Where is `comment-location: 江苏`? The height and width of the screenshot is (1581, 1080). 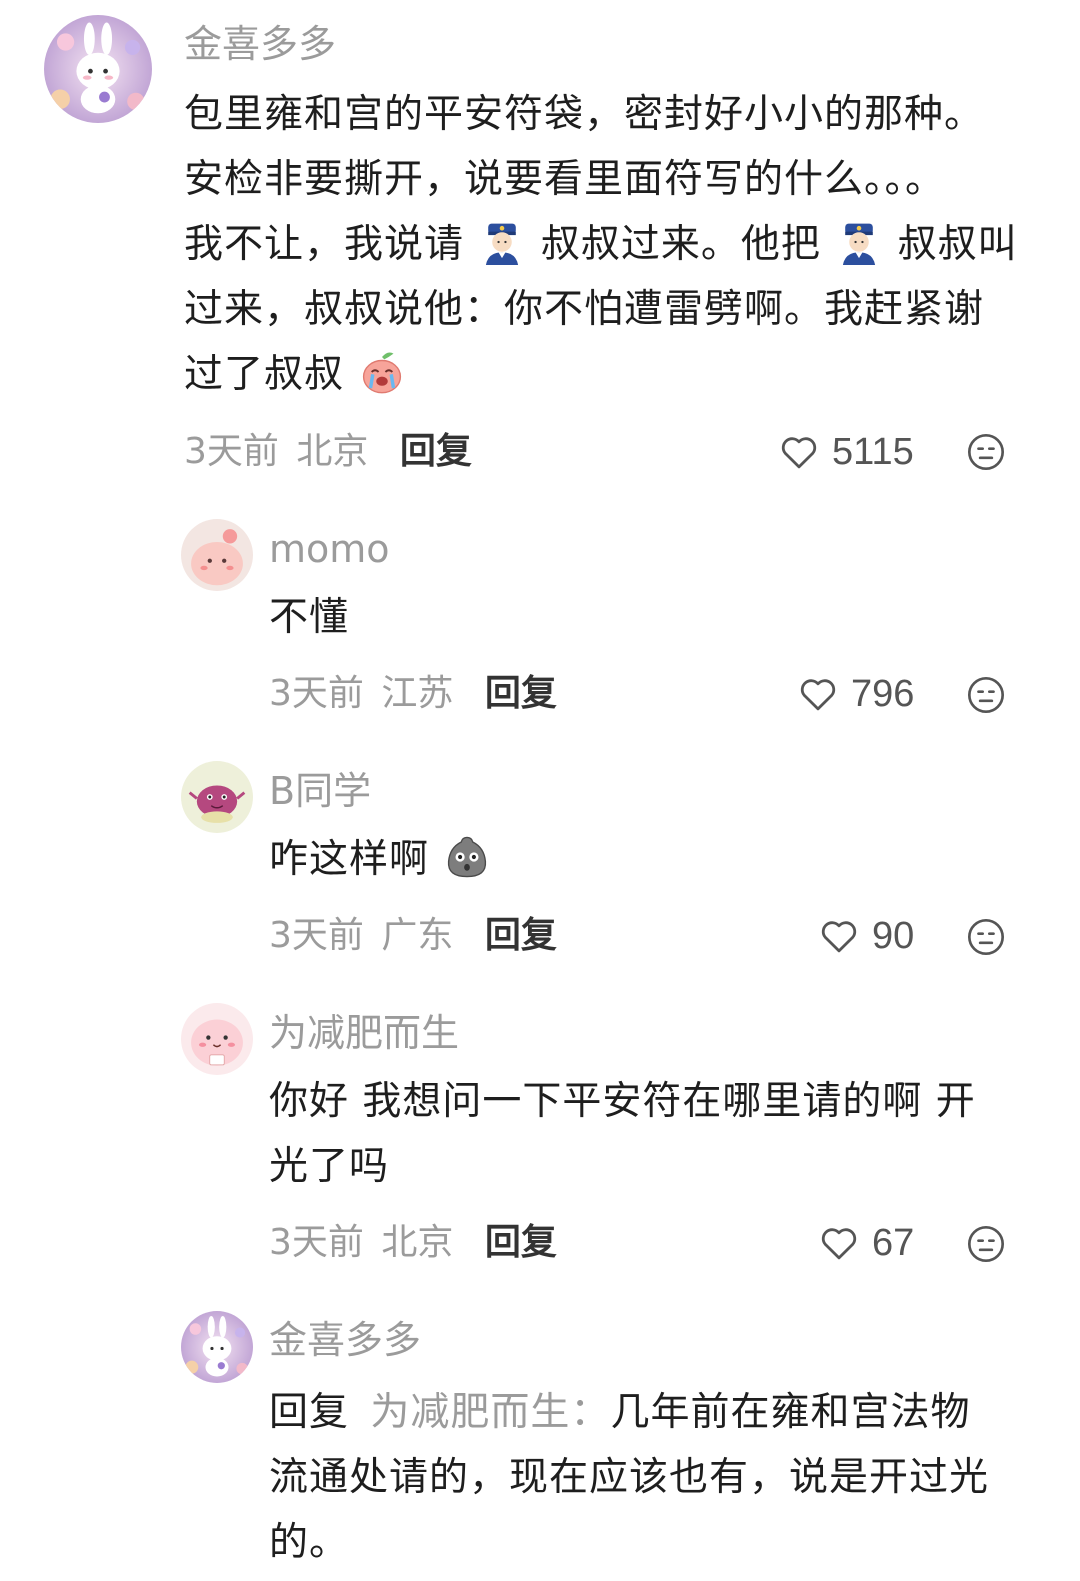 comment-location: 江苏 is located at coordinates (417, 693).